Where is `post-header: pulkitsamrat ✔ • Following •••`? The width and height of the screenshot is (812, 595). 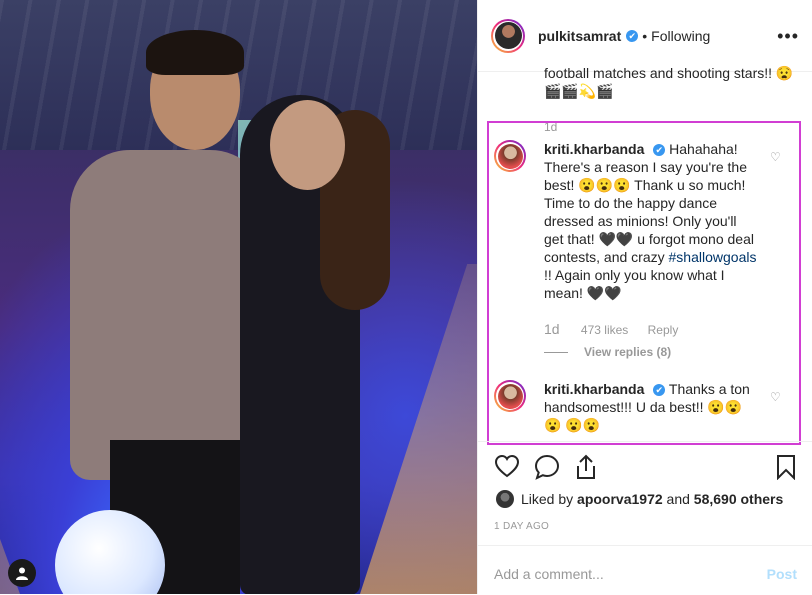
post-header: pulkitsamrat ✔ • Following ••• is located at coordinates (645, 36).